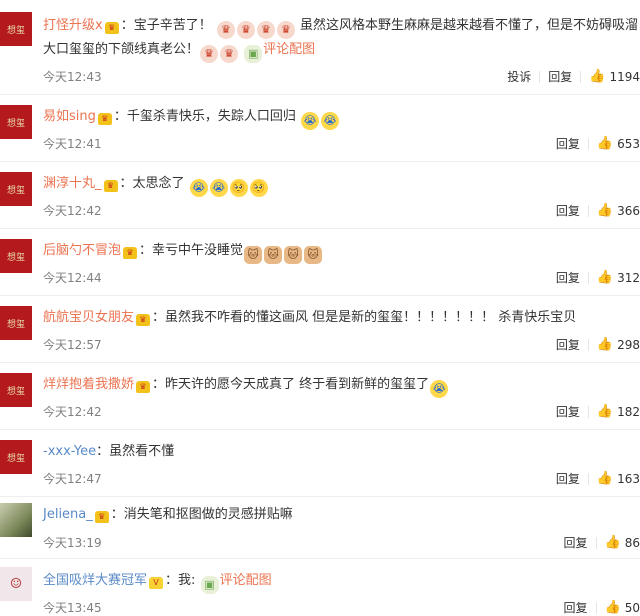 The width and height of the screenshot is (640, 616). I want to click on comment-text: Jeliena_ ♛ ：消失笔和抠图做的灵感拼贴嘛, so click(168, 515).